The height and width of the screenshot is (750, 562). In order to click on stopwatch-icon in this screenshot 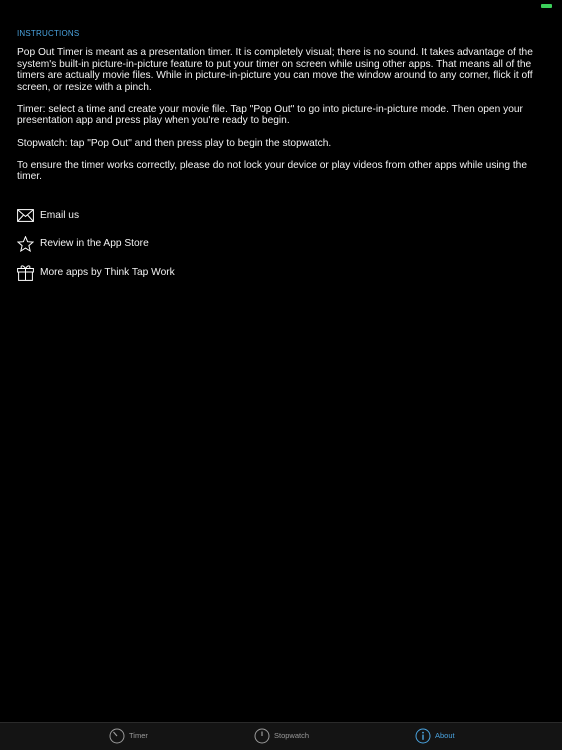, I will do `click(261, 735)`.